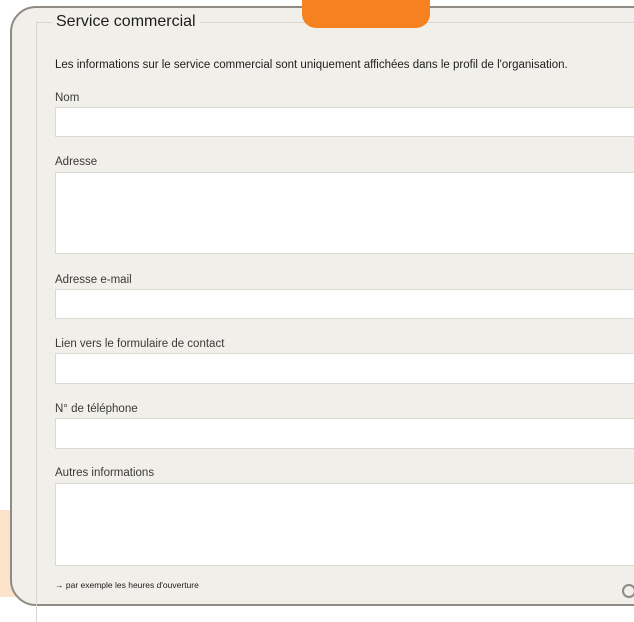 This screenshot has width=634, height=622. I want to click on email-label: Adresse e-mail, so click(93, 280).